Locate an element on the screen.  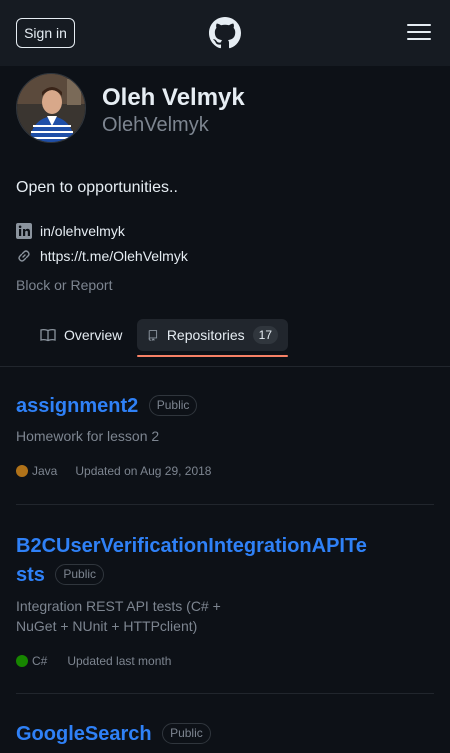
repositories-count-badge: 17 is located at coordinates (265, 335).